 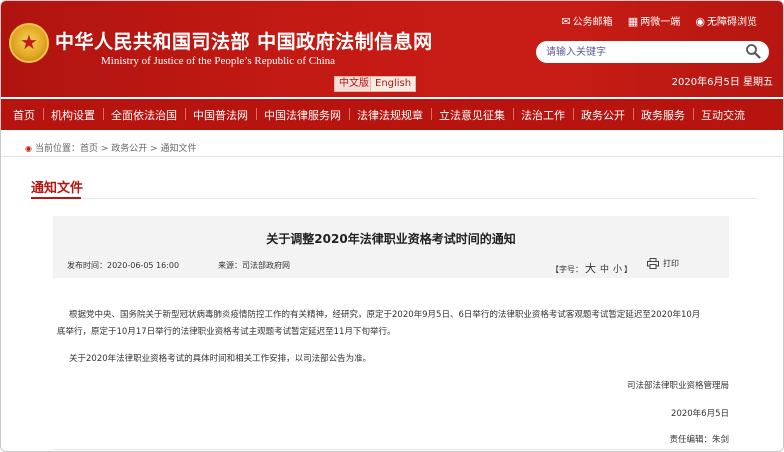 What do you see at coordinates (391, 449) in the screenshot?
I see `bottom-divider` at bounding box center [391, 449].